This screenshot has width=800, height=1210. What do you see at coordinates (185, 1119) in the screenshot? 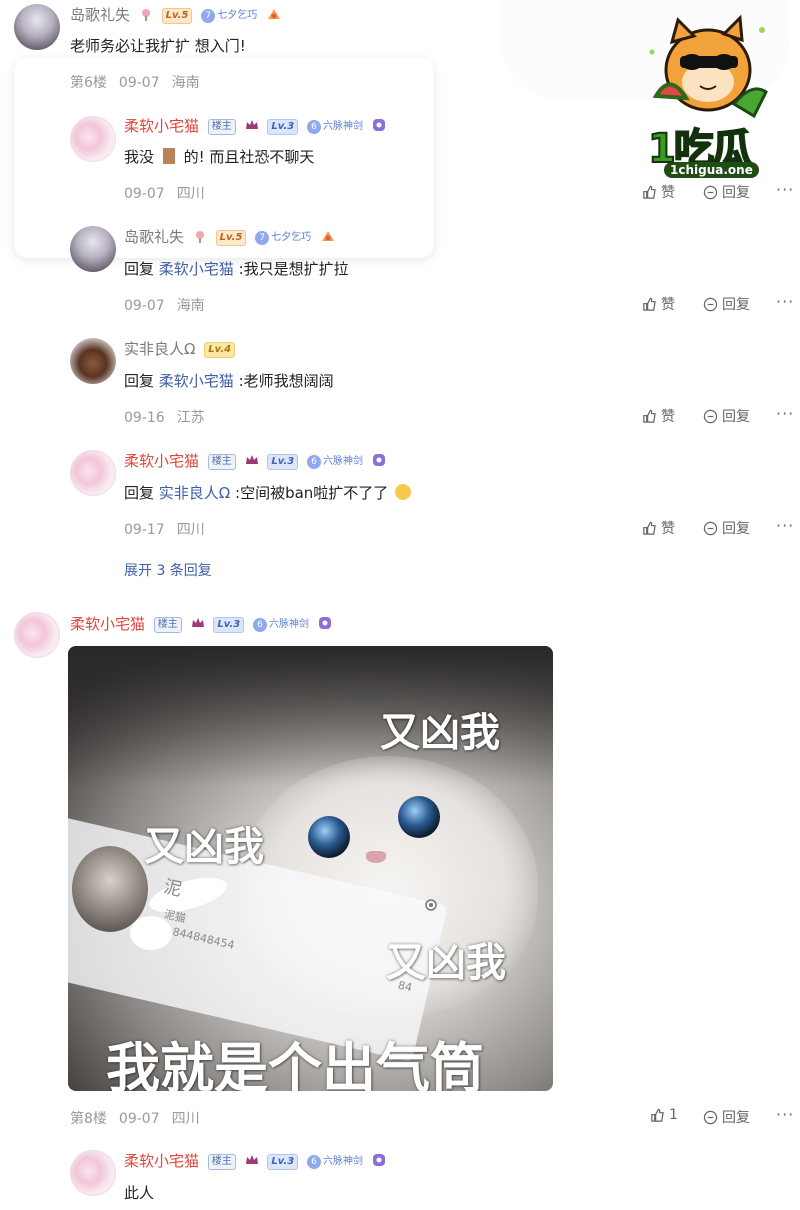
I see `comment-location: 四川` at bounding box center [185, 1119].